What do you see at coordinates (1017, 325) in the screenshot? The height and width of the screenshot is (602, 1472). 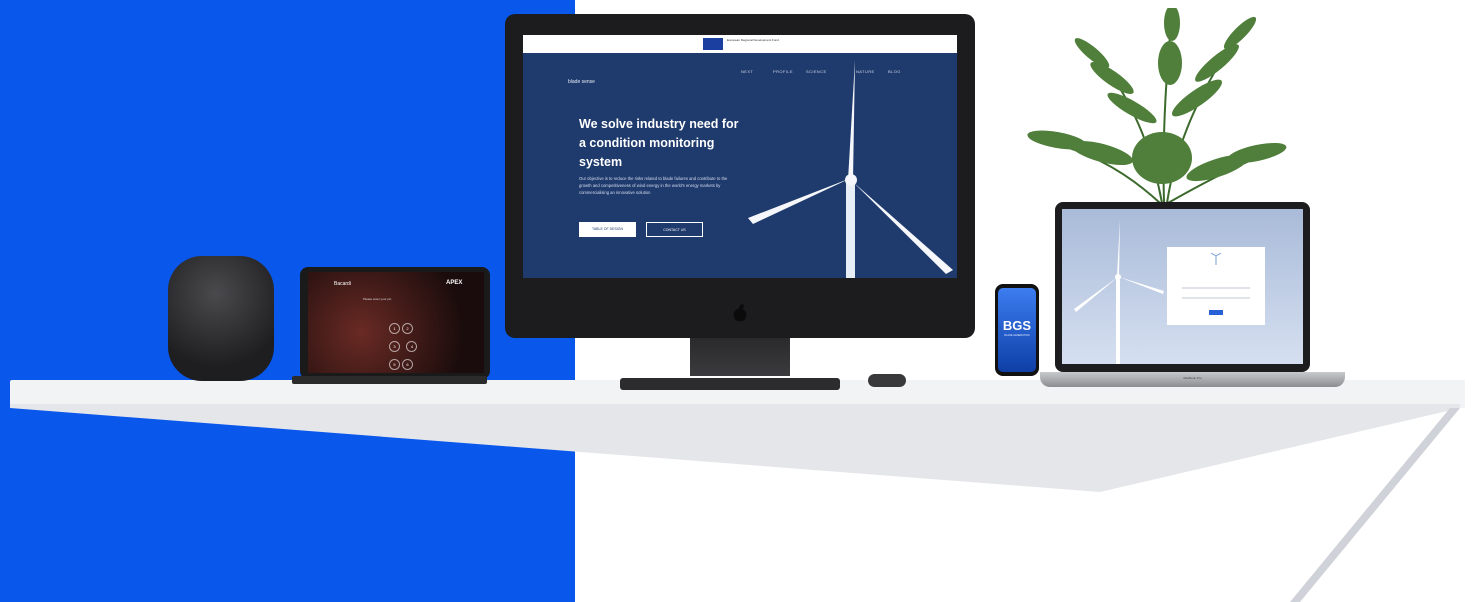 I see `app-logo: BGS` at bounding box center [1017, 325].